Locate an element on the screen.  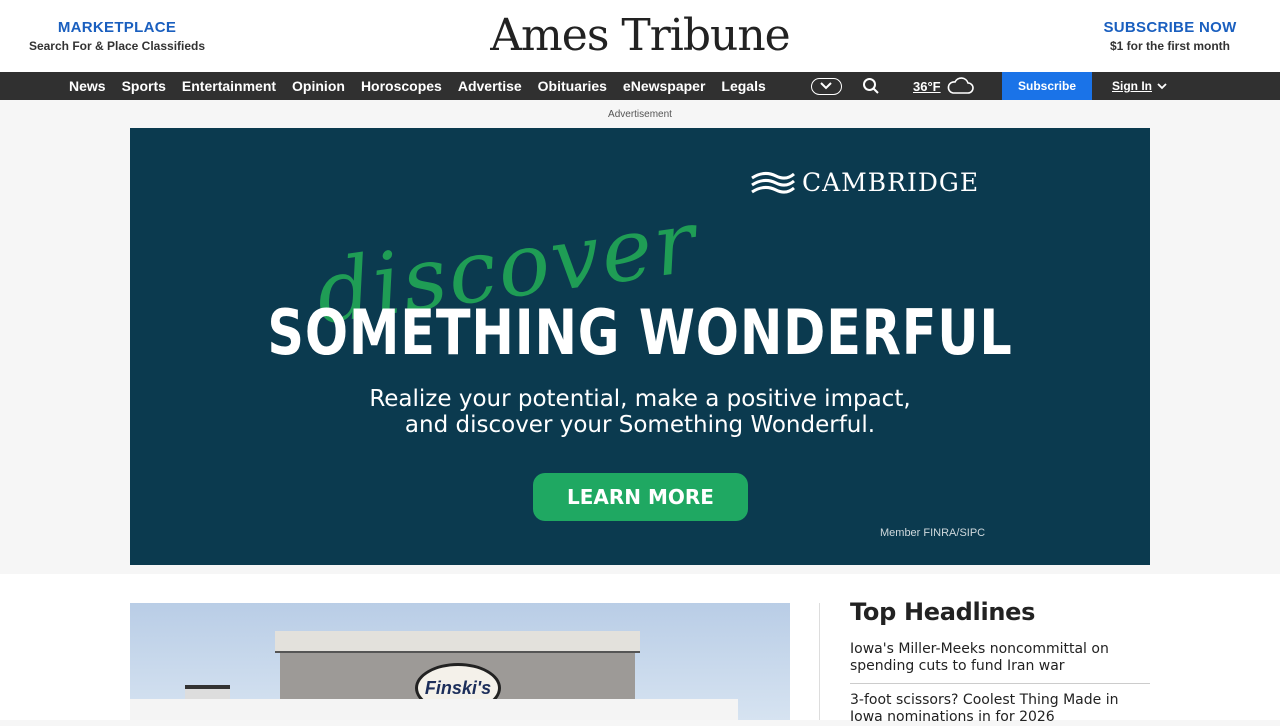
search-button is located at coordinates (871, 86).